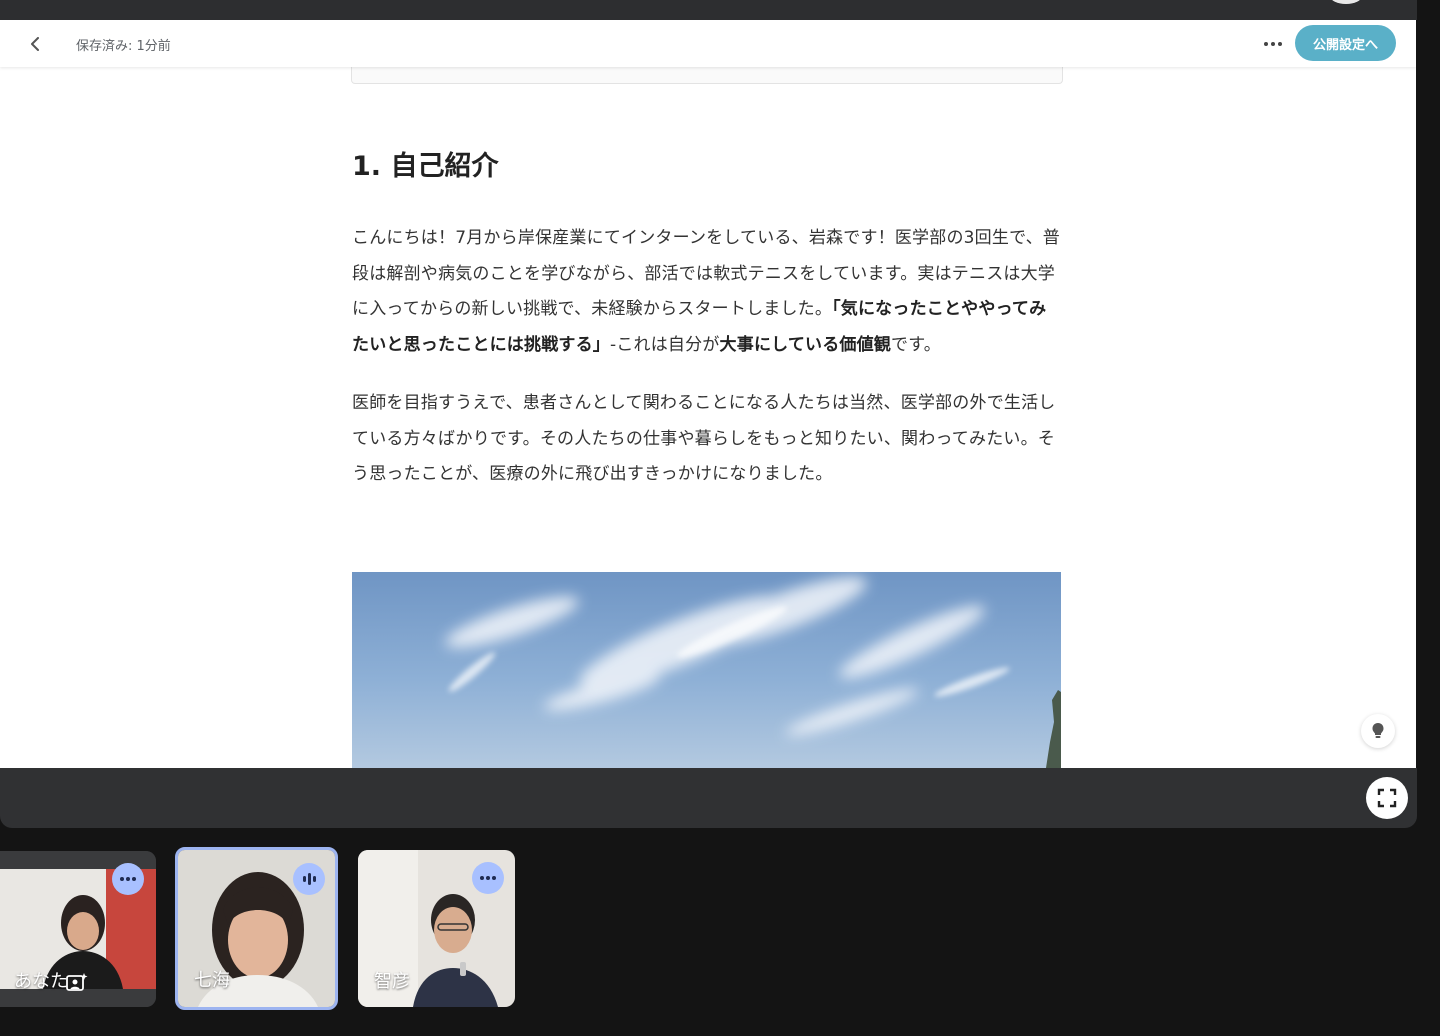 This screenshot has height=1036, width=1440. I want to click on back-chevron-icon, so click(35, 44).